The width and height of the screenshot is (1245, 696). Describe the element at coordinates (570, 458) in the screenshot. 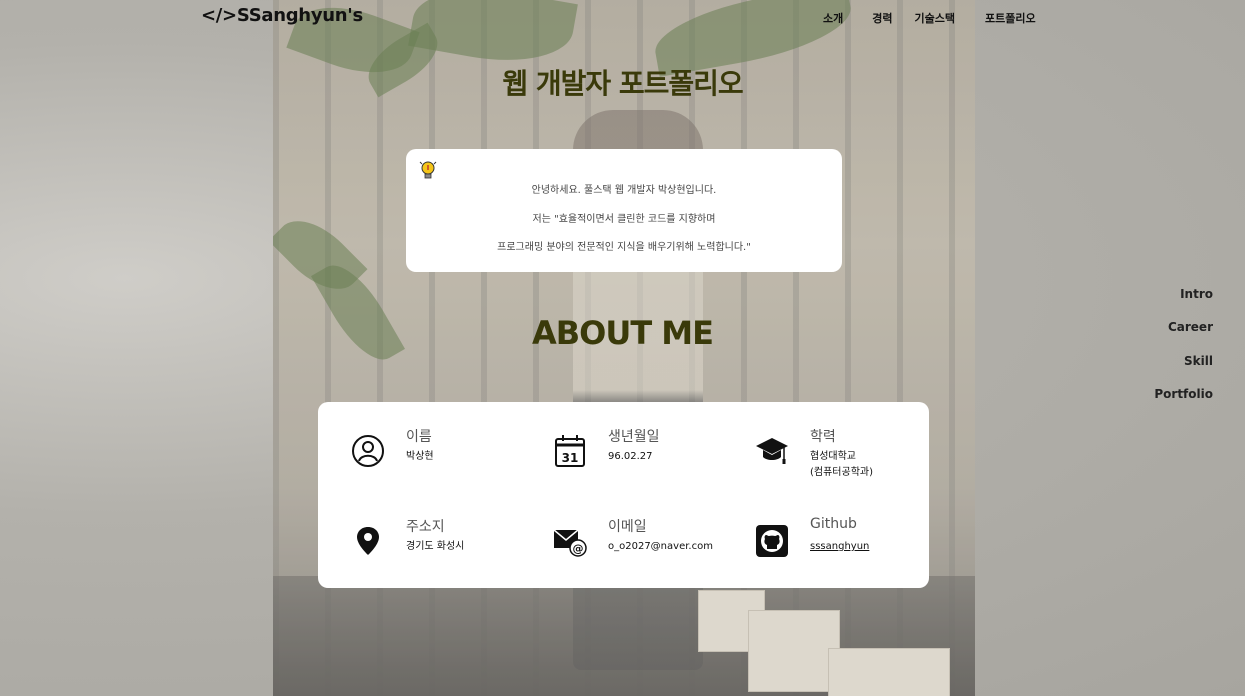

I see `calendar-day: 31` at that location.